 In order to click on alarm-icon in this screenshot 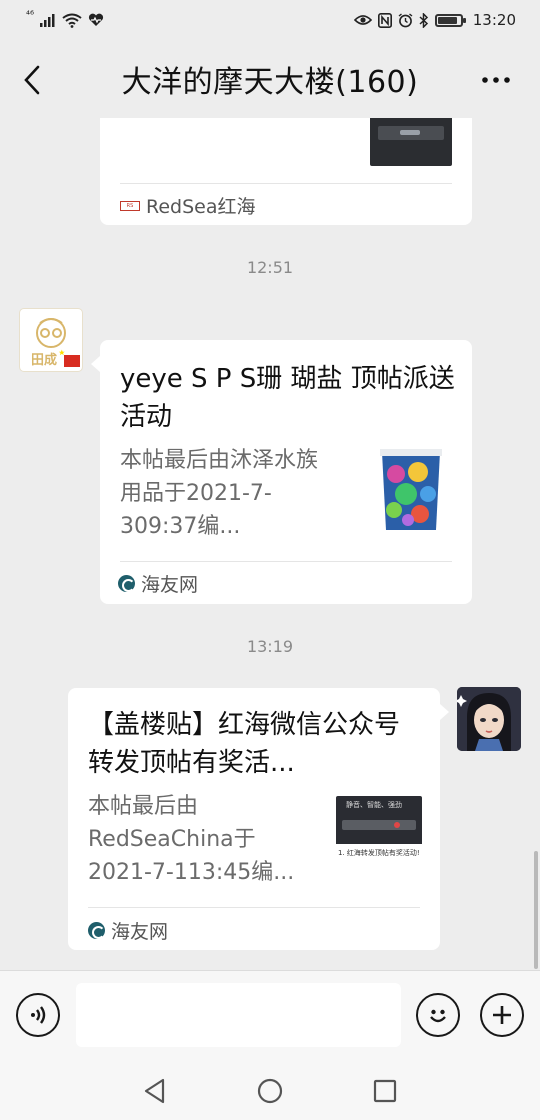, I will do `click(405, 19)`.